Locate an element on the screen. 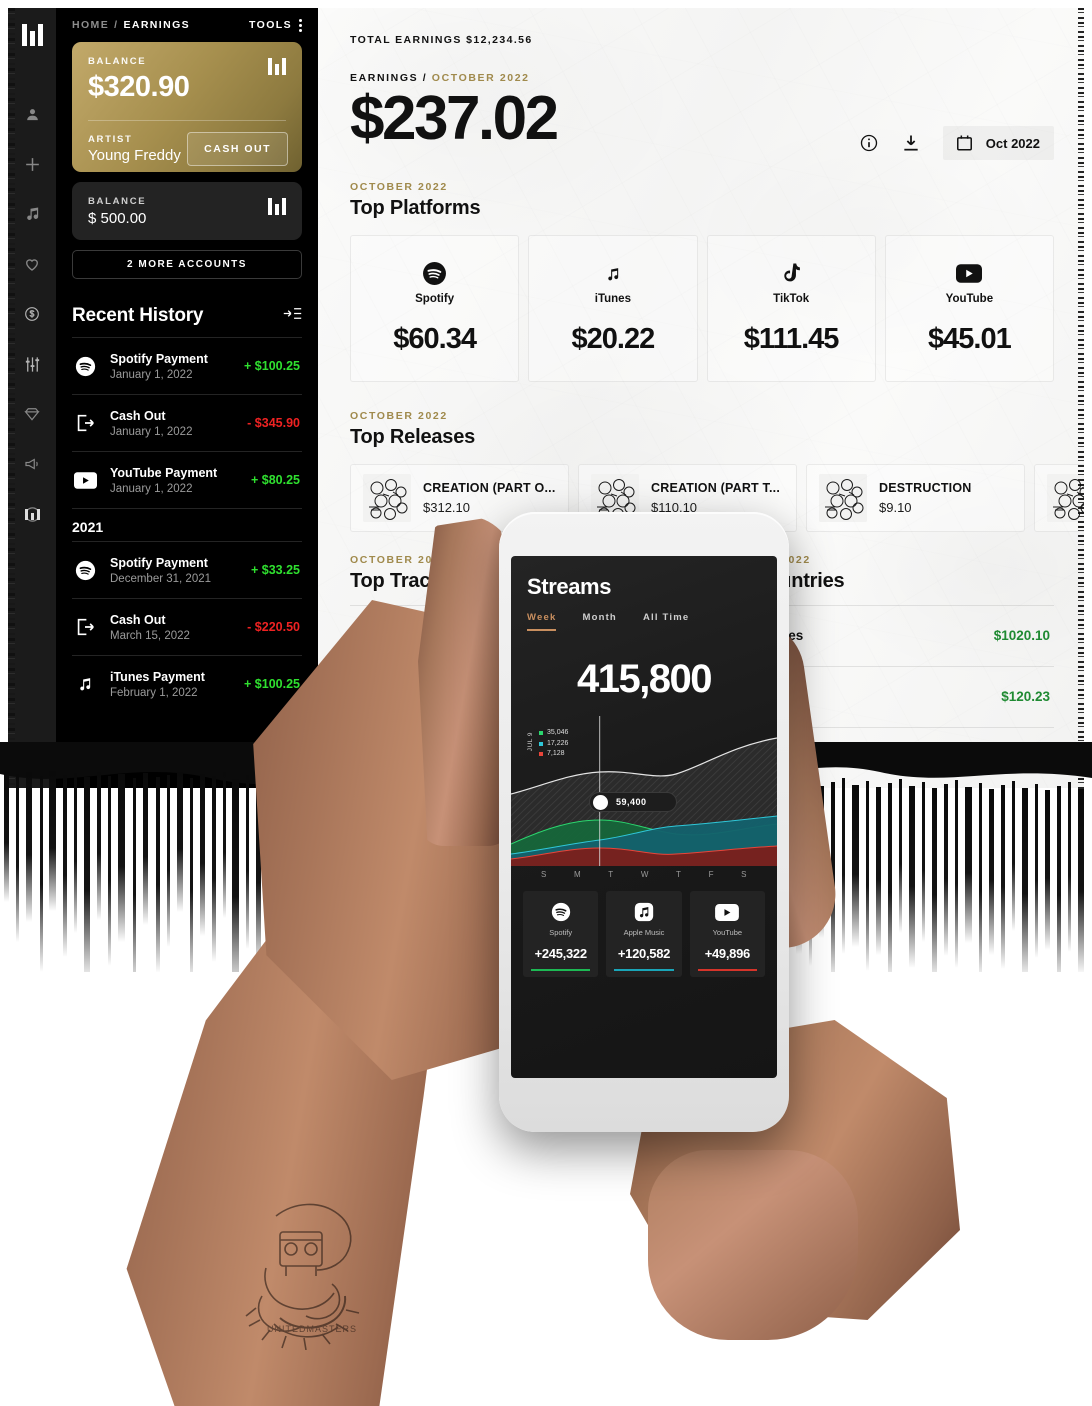 Image resolution: width=1092 pixels, height=1406 pixels. track-rank: 01 is located at coordinates (363, 635).